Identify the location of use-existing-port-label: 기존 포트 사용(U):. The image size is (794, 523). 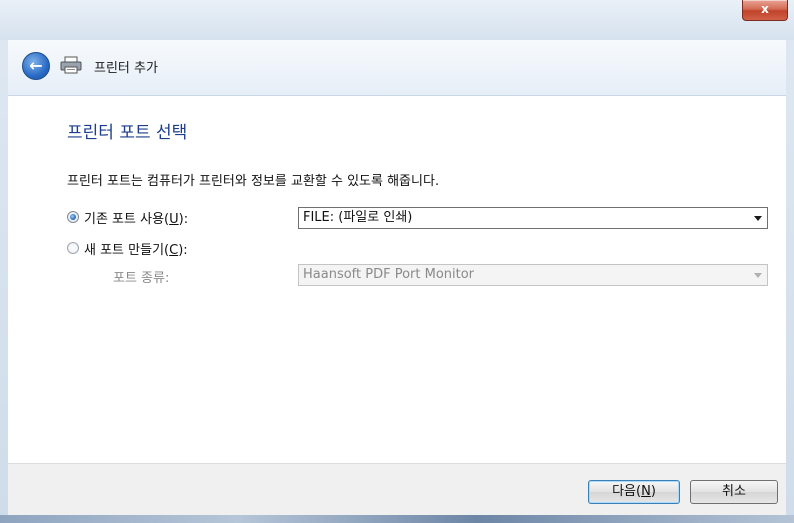
(136, 217).